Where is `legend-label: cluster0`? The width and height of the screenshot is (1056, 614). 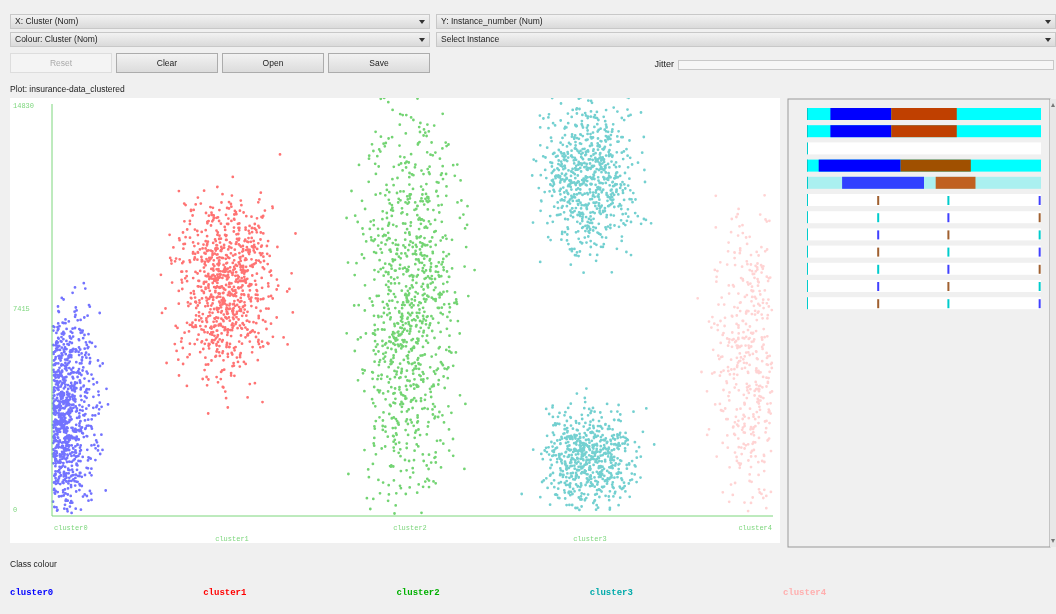 legend-label: cluster0 is located at coordinates (32, 593).